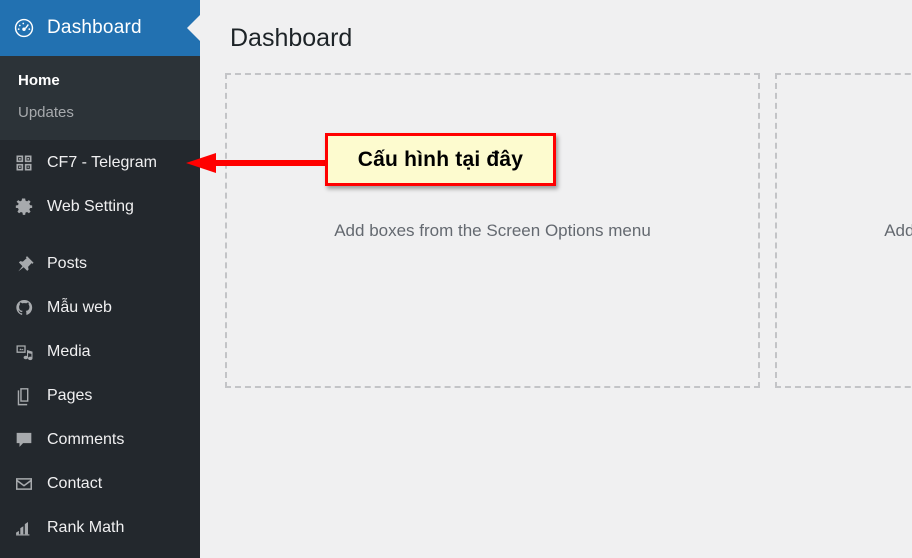  I want to click on appearance-brush-icon, so click(24, 308).